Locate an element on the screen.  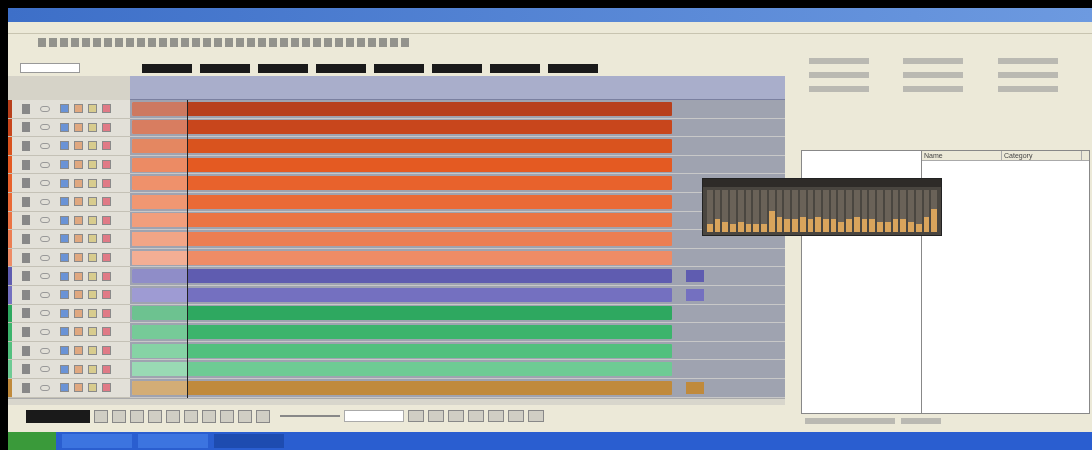
start-button is located at coordinates (32, 441).